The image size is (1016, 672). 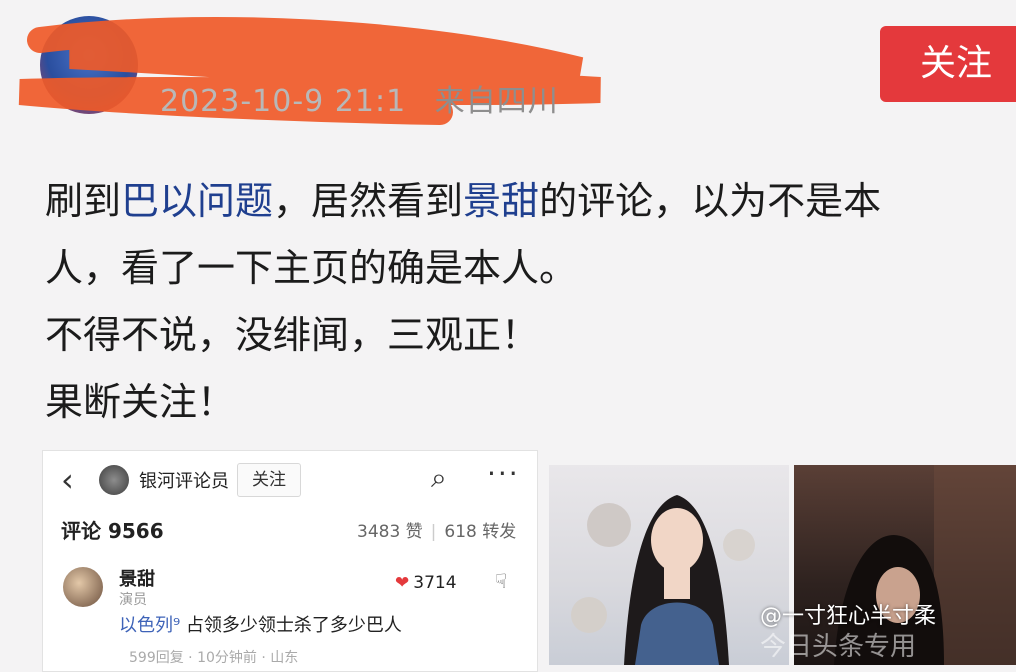 What do you see at coordinates (496, 101) in the screenshot?
I see `post-location: 来自四川` at bounding box center [496, 101].